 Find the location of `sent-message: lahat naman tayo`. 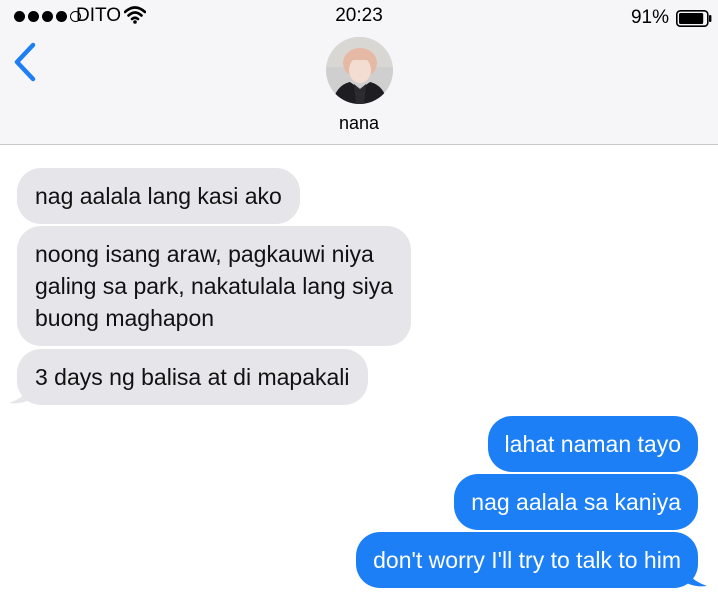

sent-message: lahat naman tayo is located at coordinates (592, 444).